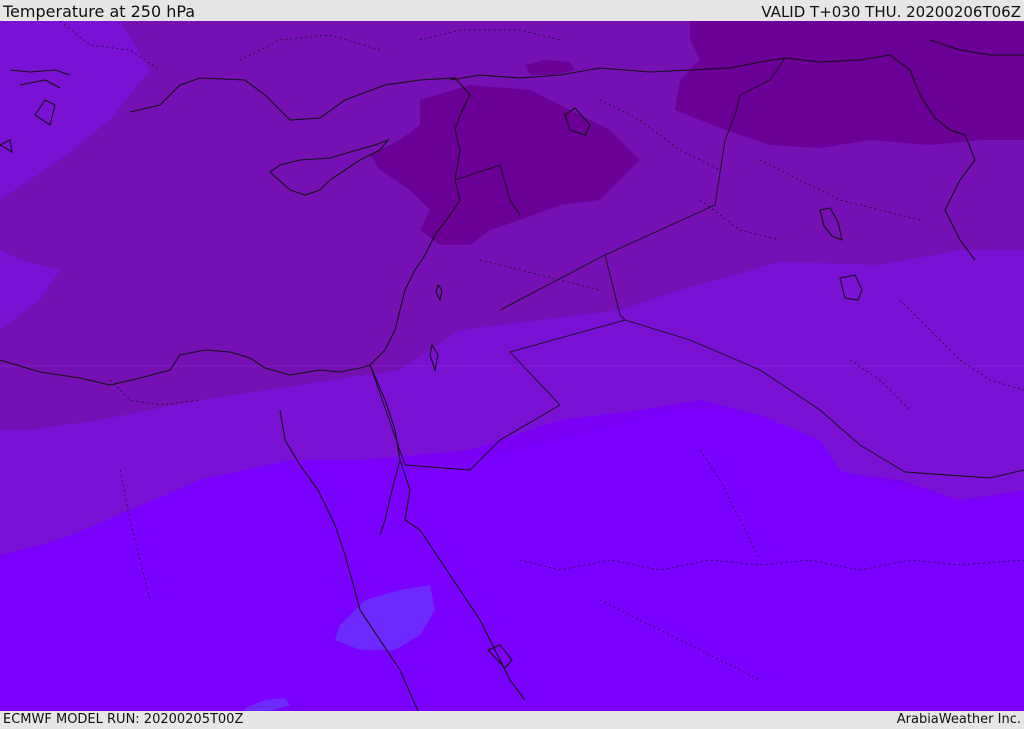  What do you see at coordinates (123, 719) in the screenshot?
I see `model-run: ECMWF MODEL RUN: 20200205T00Z` at bounding box center [123, 719].